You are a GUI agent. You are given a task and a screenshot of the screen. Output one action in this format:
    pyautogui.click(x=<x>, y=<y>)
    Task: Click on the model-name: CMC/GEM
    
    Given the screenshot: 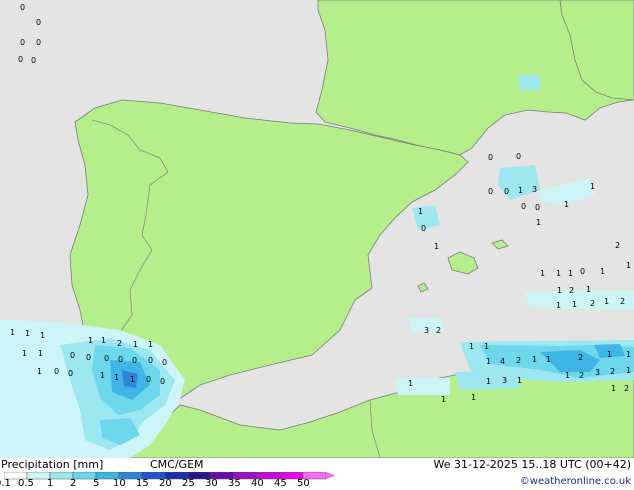 What is the action you would take?
    pyautogui.click(x=177, y=464)
    